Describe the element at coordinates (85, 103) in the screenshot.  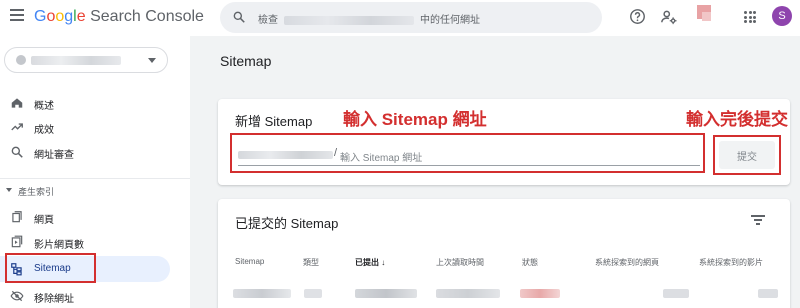
I see `sidebar-item-overview: 概述` at that location.